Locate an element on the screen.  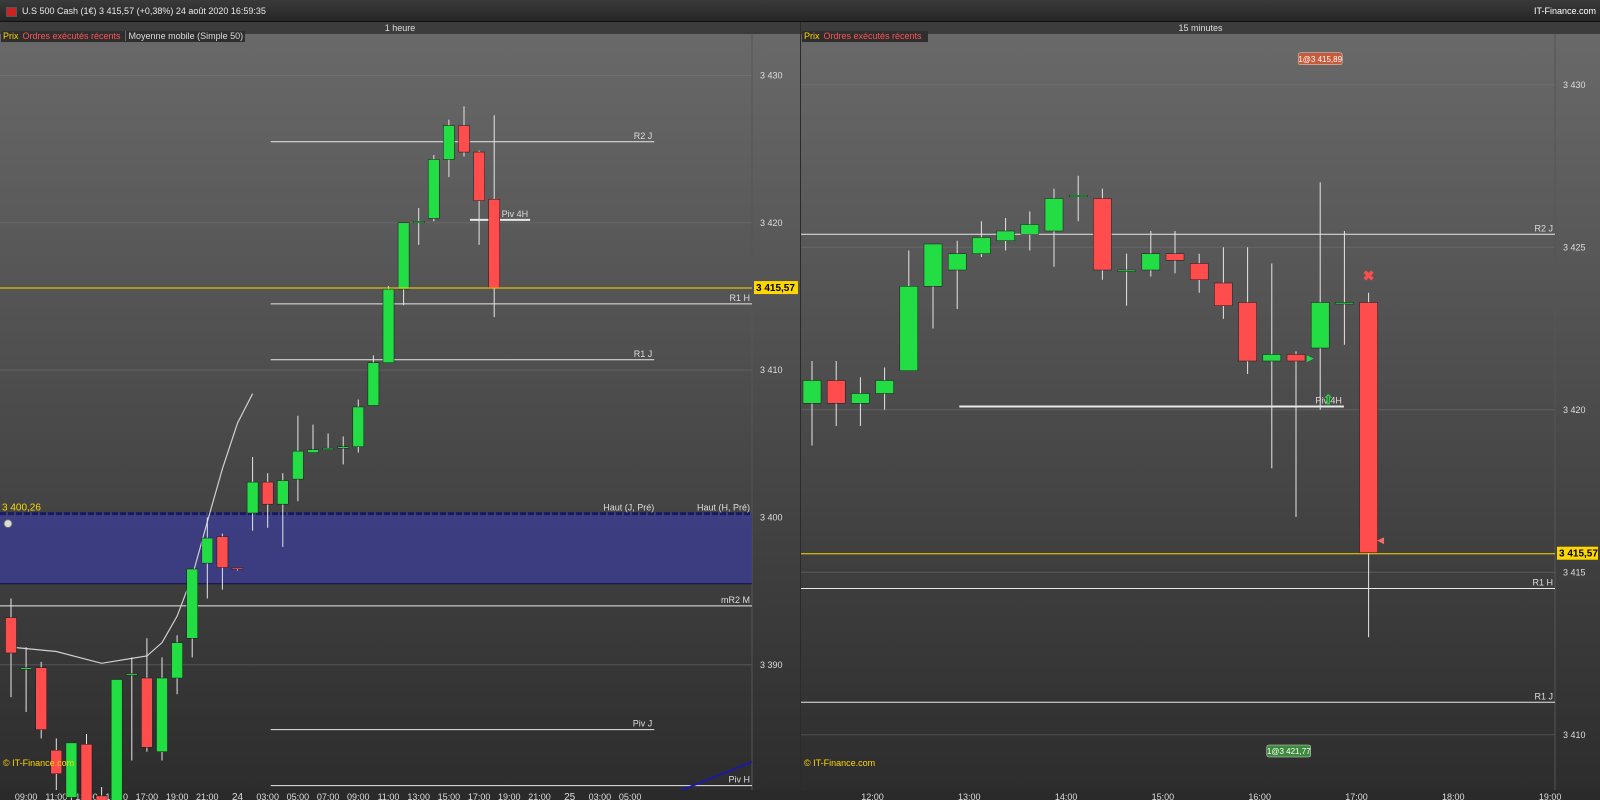
pivot-level-label: Piv J is located at coordinates (643, 724).